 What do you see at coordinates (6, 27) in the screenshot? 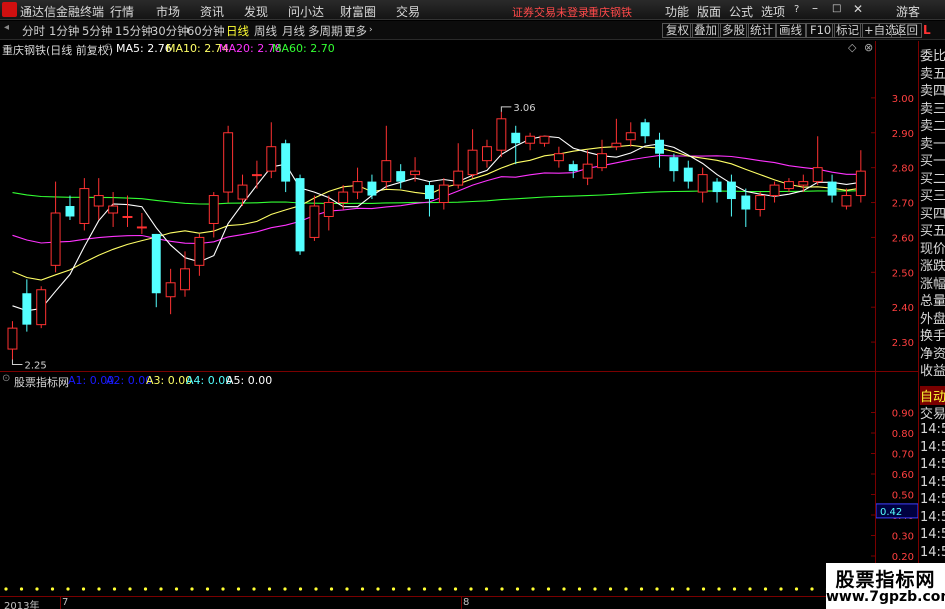
I see `period-toggle-icon: ◂` at bounding box center [6, 27].